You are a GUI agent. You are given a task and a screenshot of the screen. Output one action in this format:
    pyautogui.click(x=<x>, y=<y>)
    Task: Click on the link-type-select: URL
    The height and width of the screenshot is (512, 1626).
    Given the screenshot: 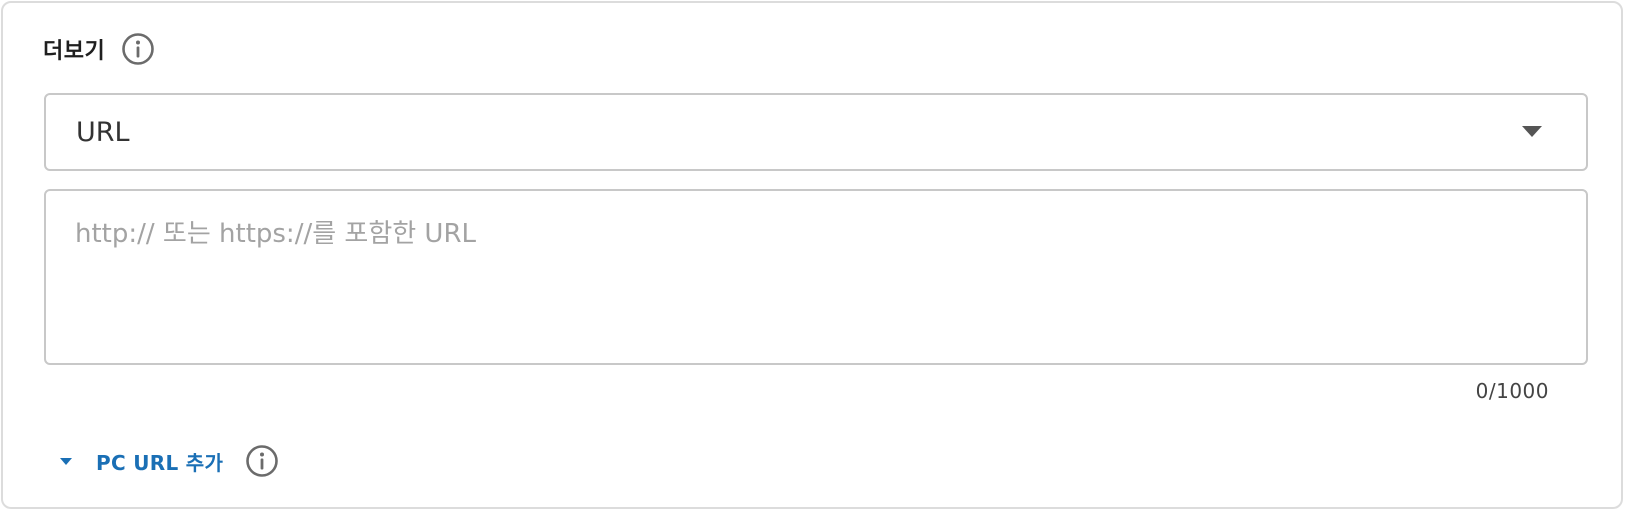 What is the action you would take?
    pyautogui.click(x=816, y=132)
    